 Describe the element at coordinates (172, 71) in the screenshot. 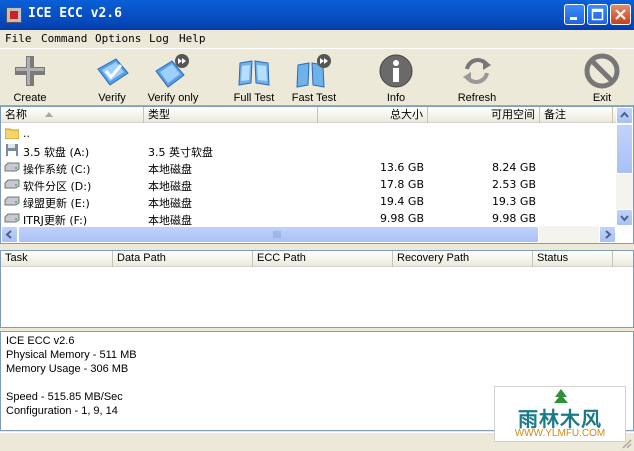

I see `verify-only-icon` at that location.